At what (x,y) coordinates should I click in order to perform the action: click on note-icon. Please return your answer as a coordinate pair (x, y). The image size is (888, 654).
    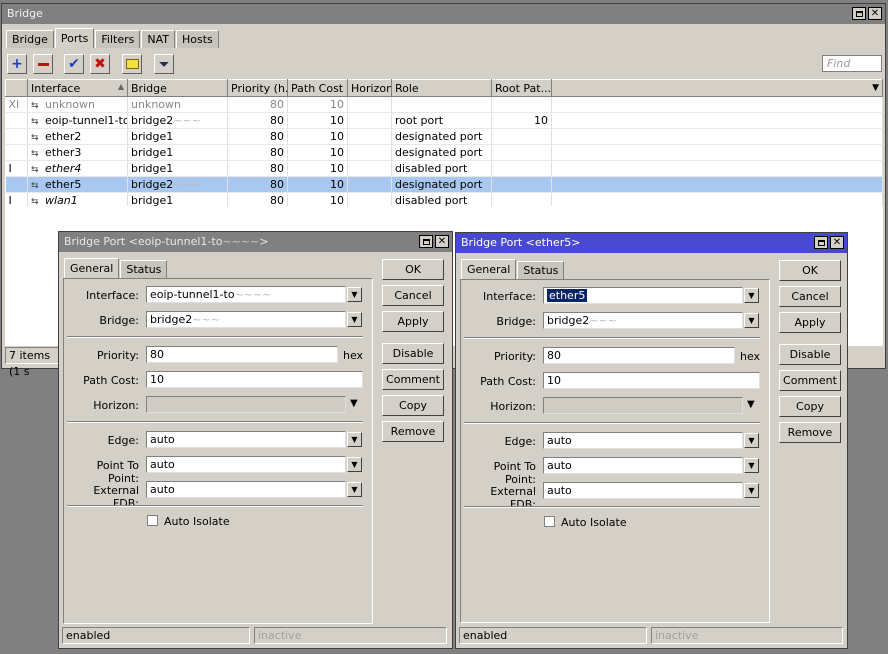
    Looking at the image, I should click on (132, 64).